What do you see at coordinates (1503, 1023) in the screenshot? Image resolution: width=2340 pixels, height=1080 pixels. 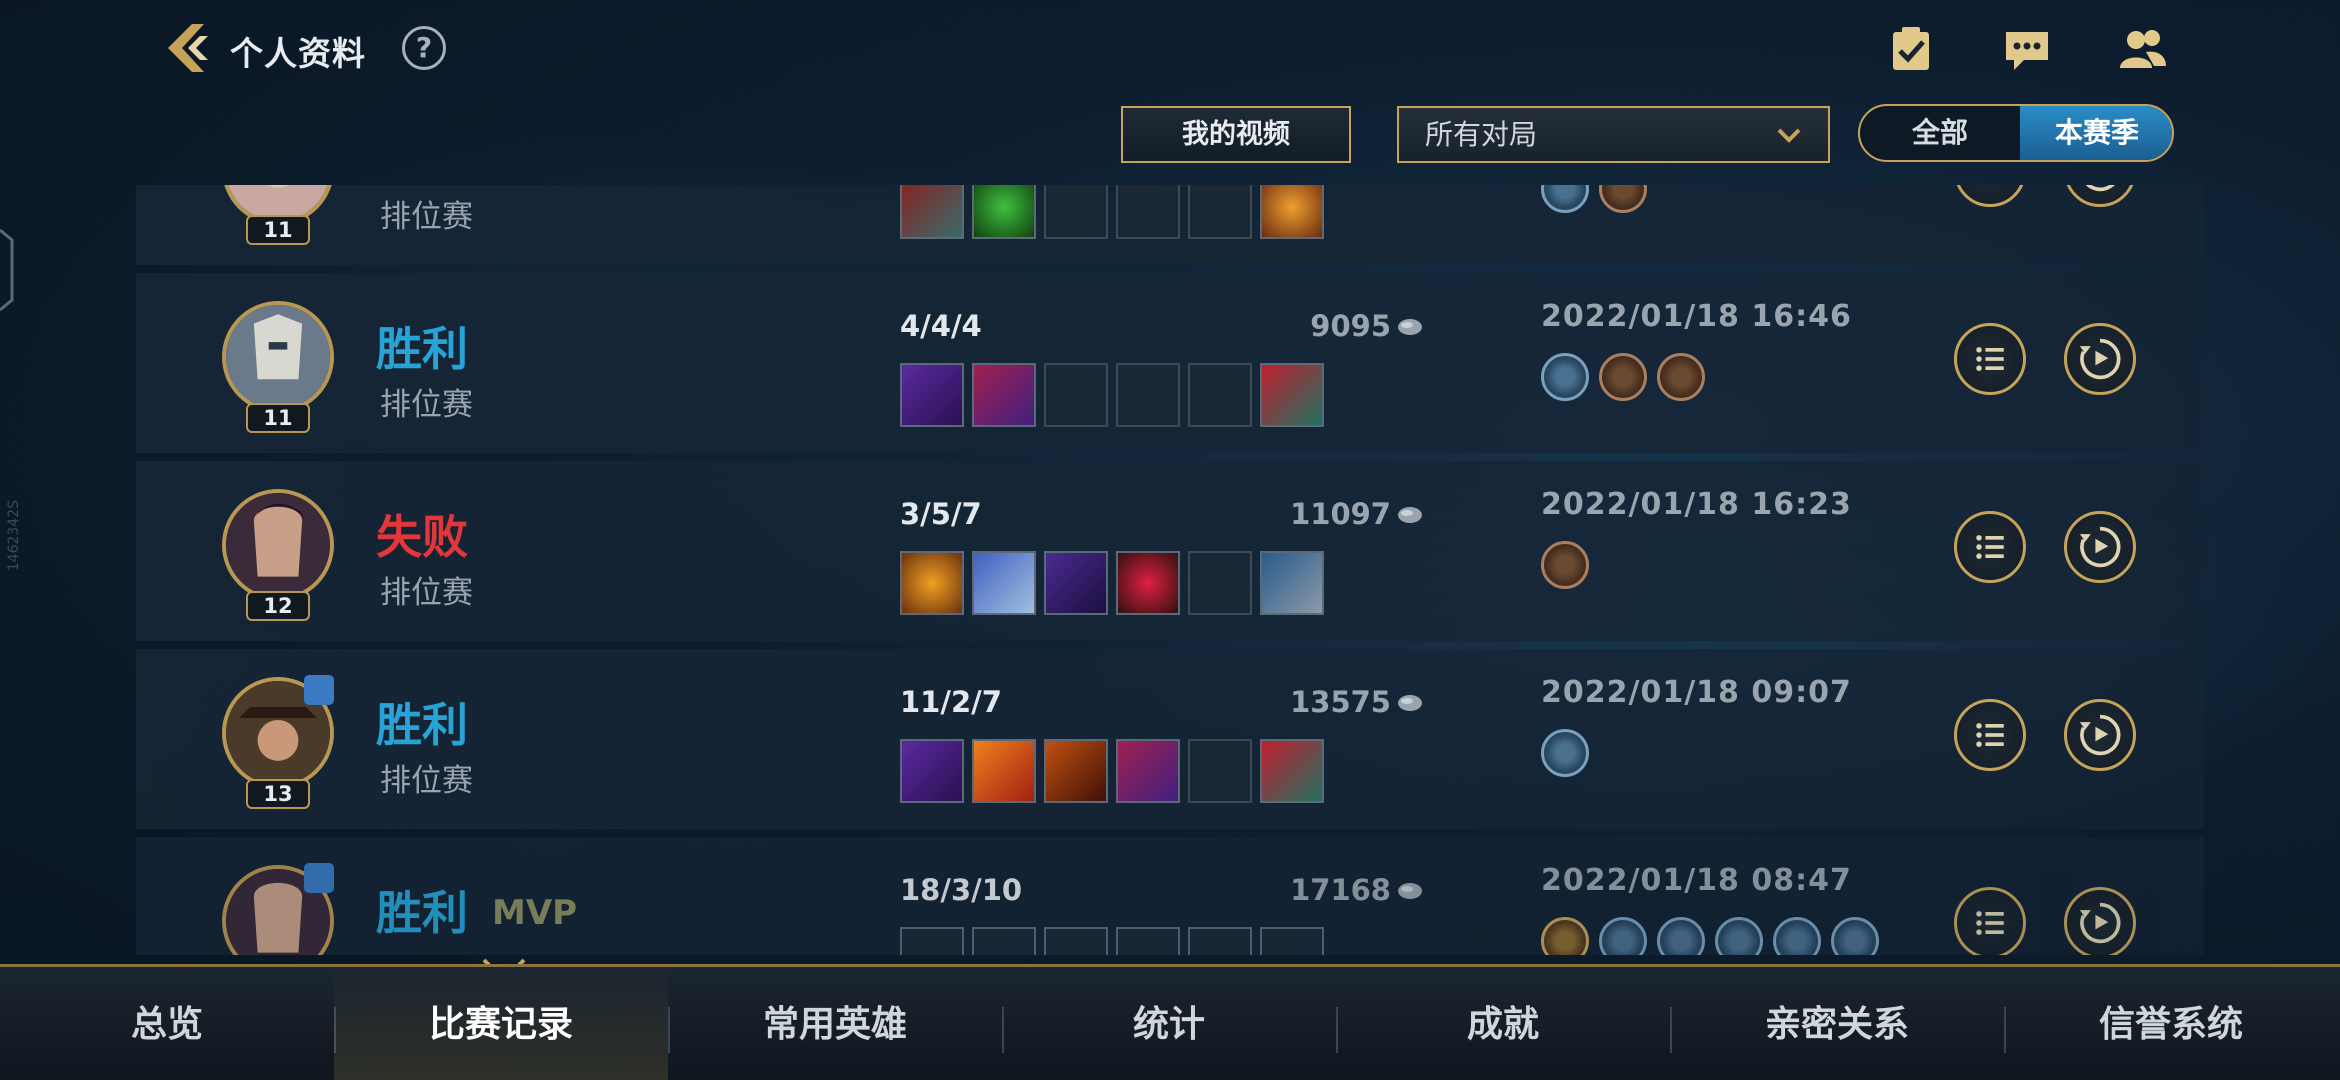 I see `tab-achievements: 成就` at bounding box center [1503, 1023].